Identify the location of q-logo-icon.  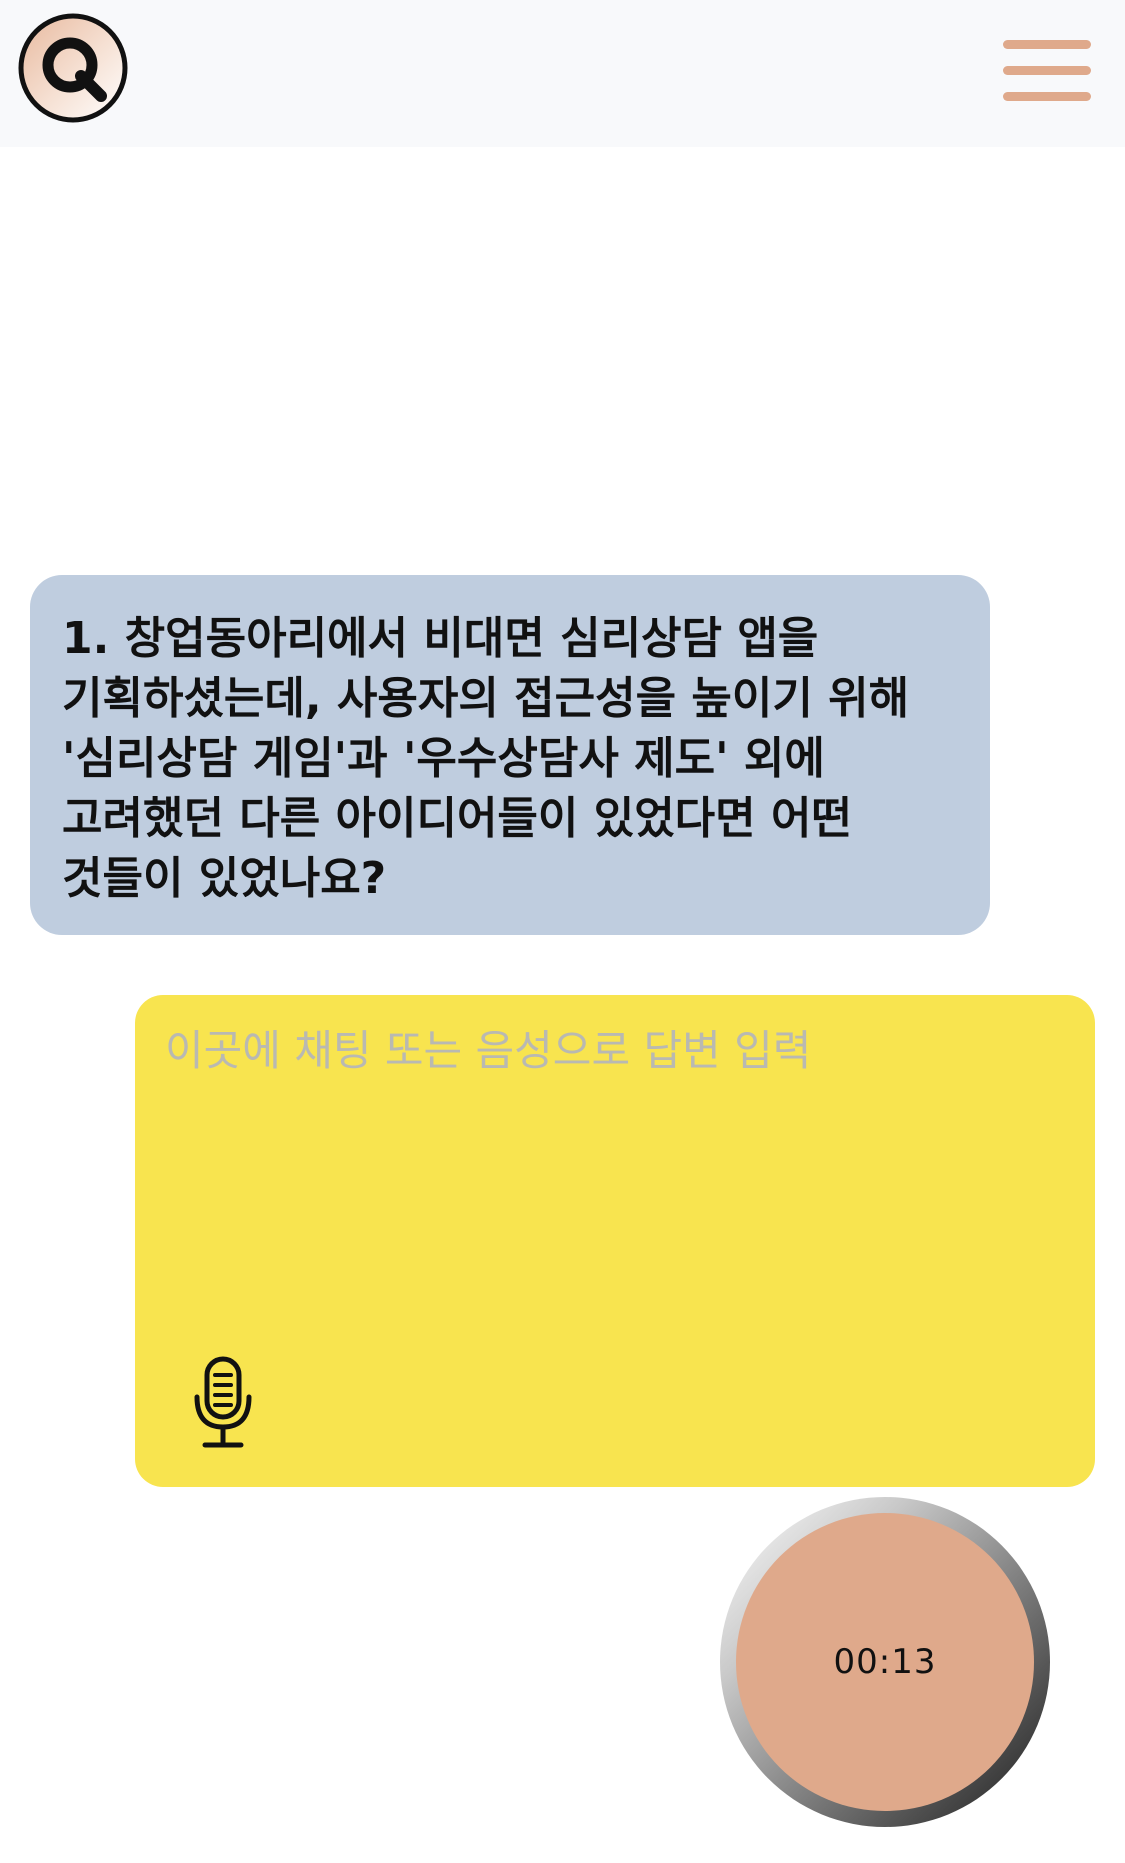
(73, 68).